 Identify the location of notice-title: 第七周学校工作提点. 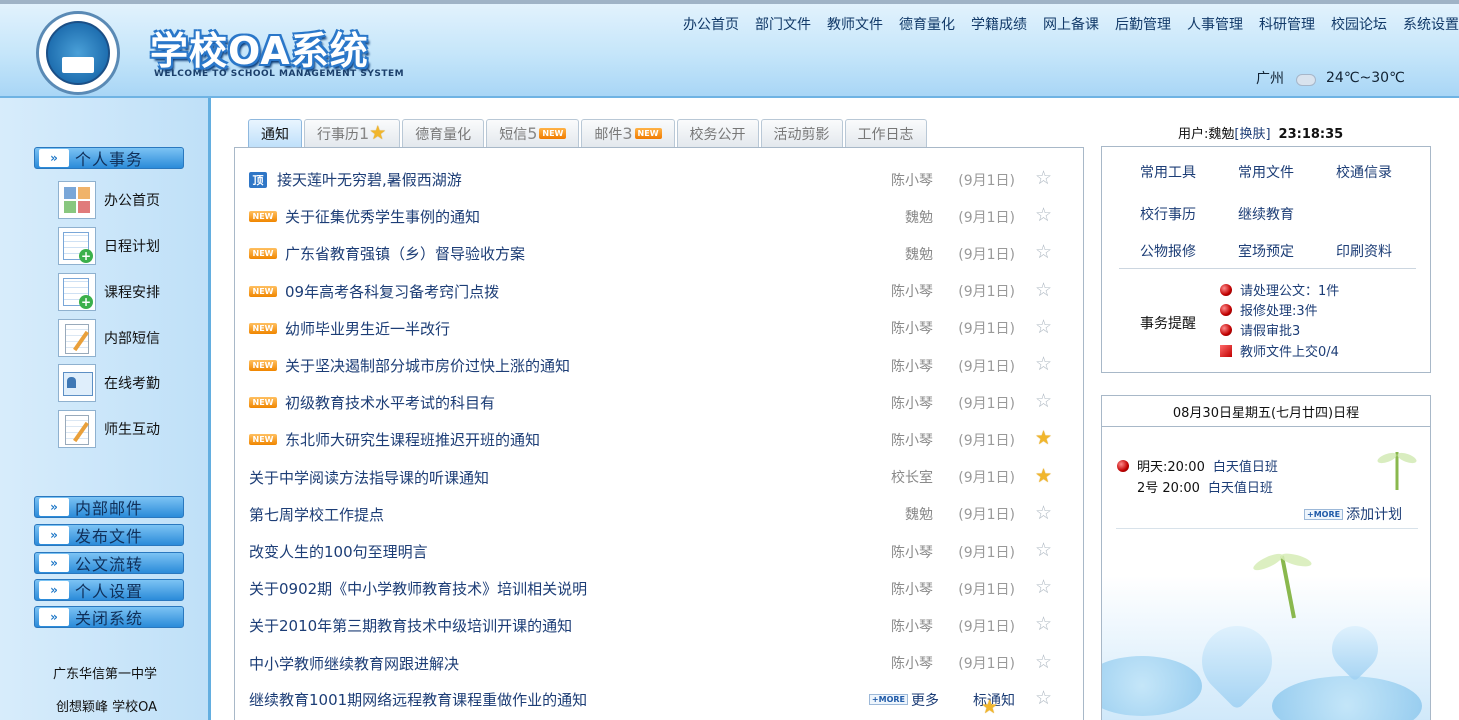
(316, 514).